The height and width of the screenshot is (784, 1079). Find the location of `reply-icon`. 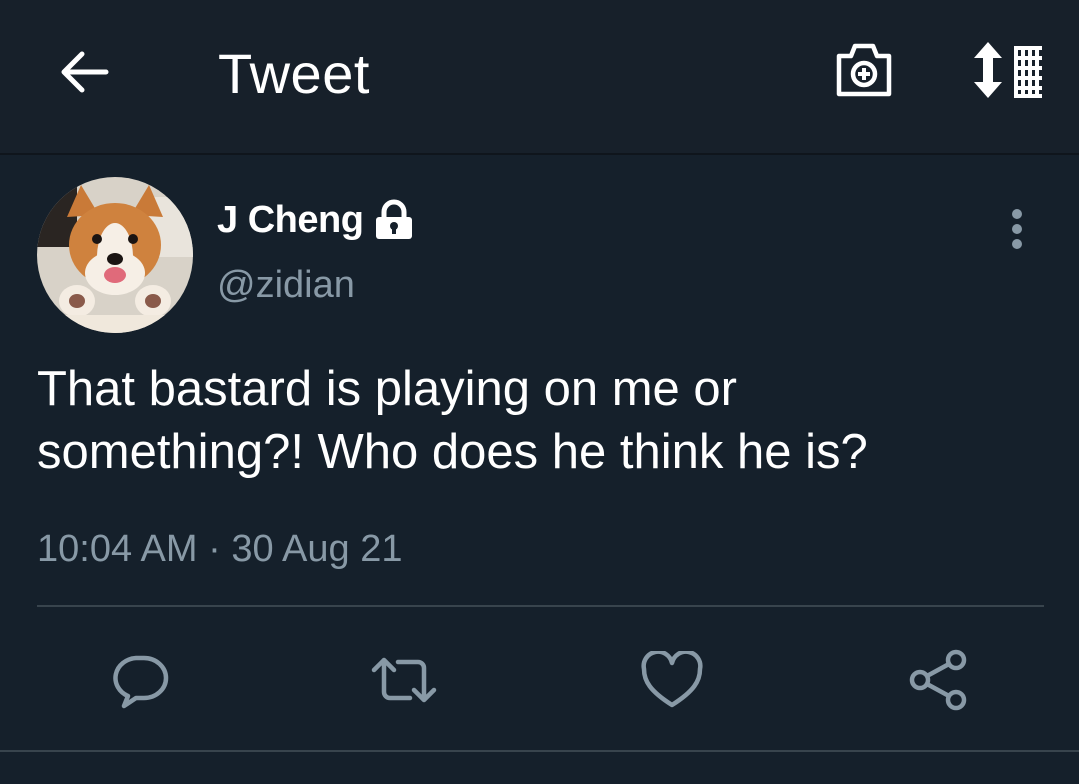

reply-icon is located at coordinates (141, 682).